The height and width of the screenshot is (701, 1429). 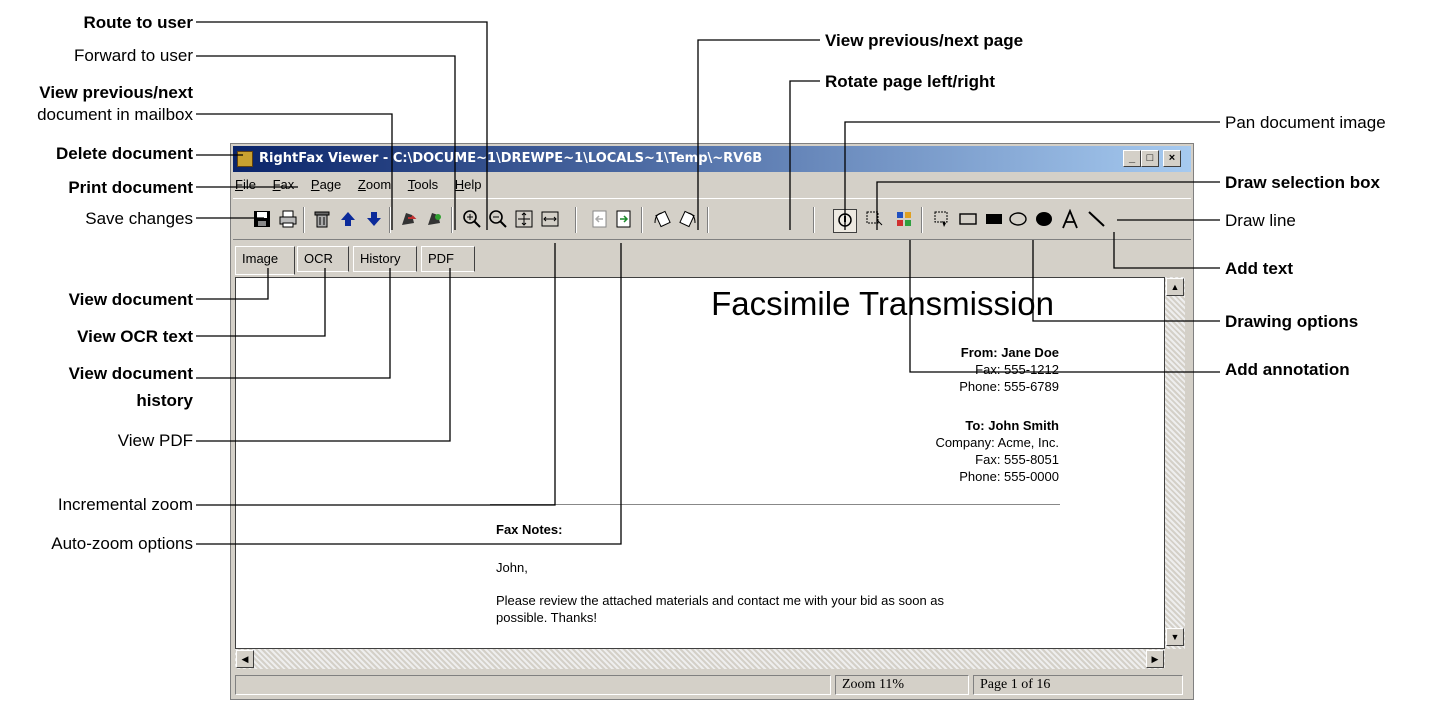 I want to click on scroll-right-button: ▶, so click(x=1155, y=659).